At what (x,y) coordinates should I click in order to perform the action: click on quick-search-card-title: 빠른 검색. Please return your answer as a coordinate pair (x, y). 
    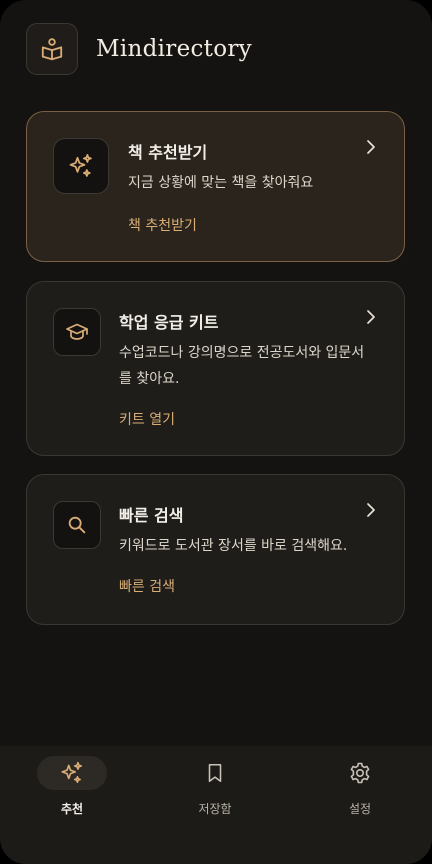
    Looking at the image, I should click on (151, 515).